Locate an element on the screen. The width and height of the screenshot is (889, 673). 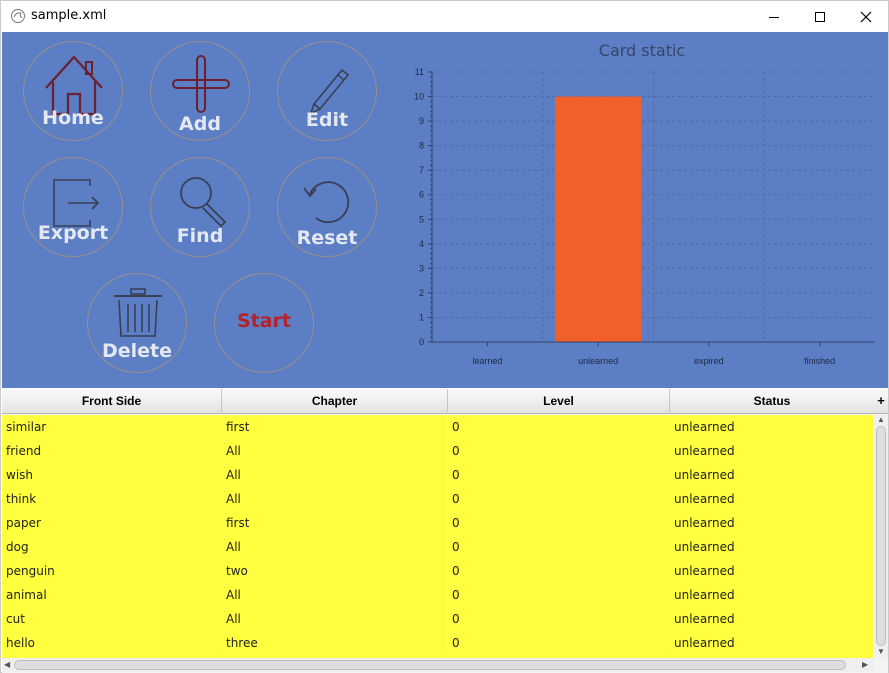
edit-button: Edit is located at coordinates (327, 91).